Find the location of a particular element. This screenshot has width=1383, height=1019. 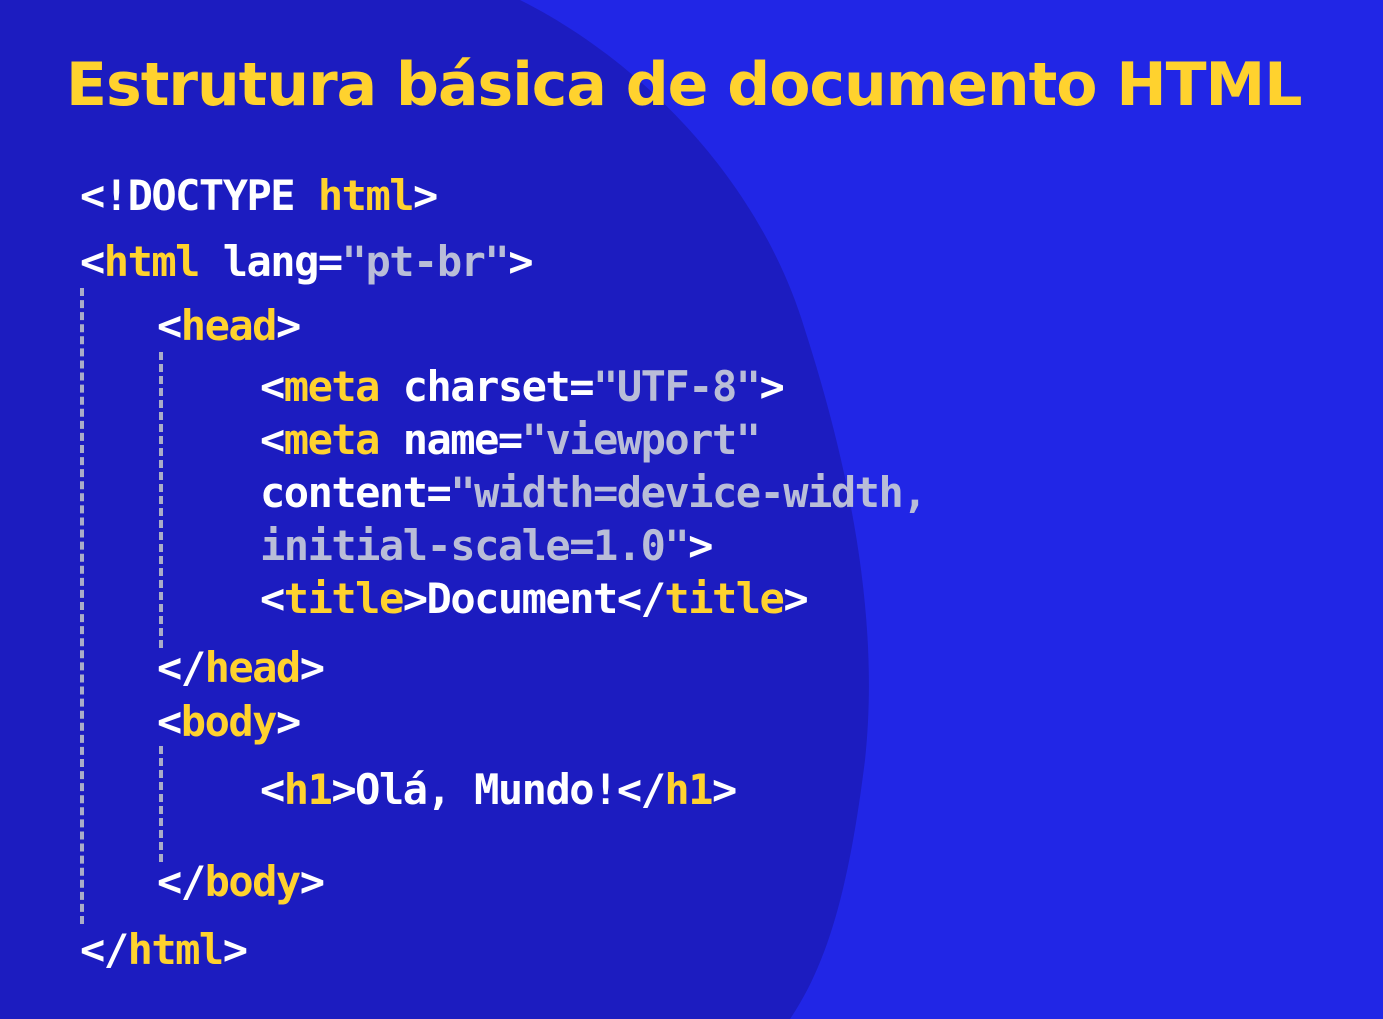

html-lang-value: "pt-br" is located at coordinates (425, 261).